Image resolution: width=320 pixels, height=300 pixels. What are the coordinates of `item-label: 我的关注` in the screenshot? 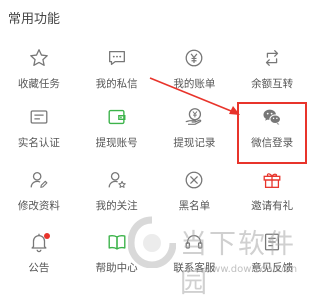 It's located at (116, 206).